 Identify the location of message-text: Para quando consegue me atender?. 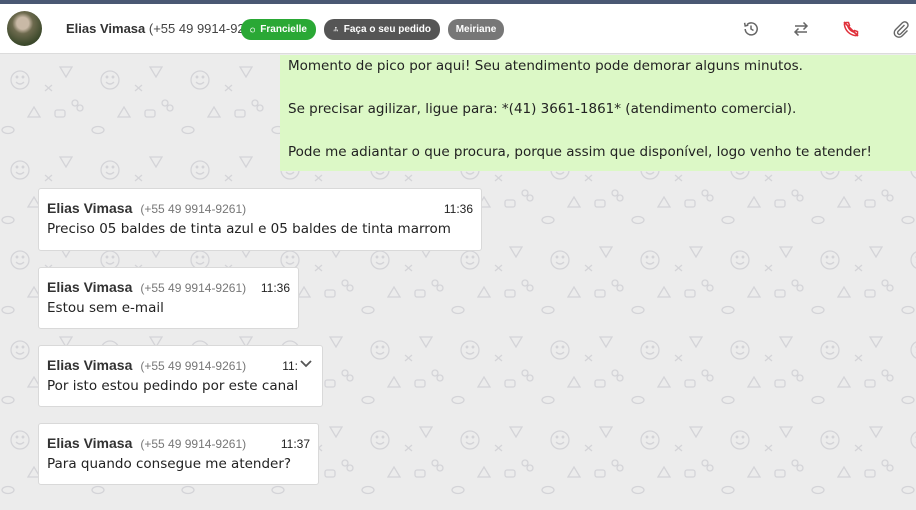
(169, 464).